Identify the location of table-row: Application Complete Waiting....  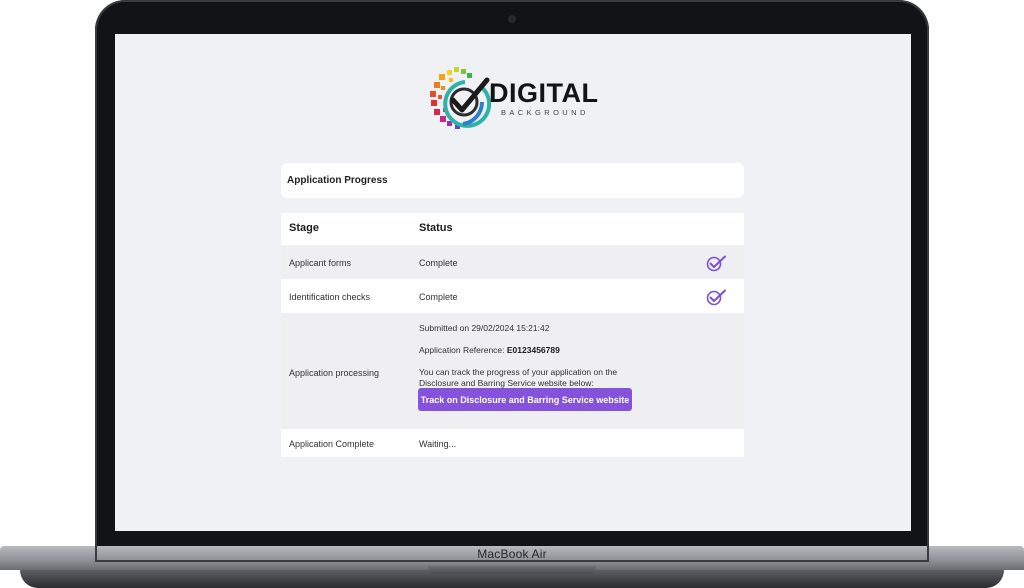
(512, 443).